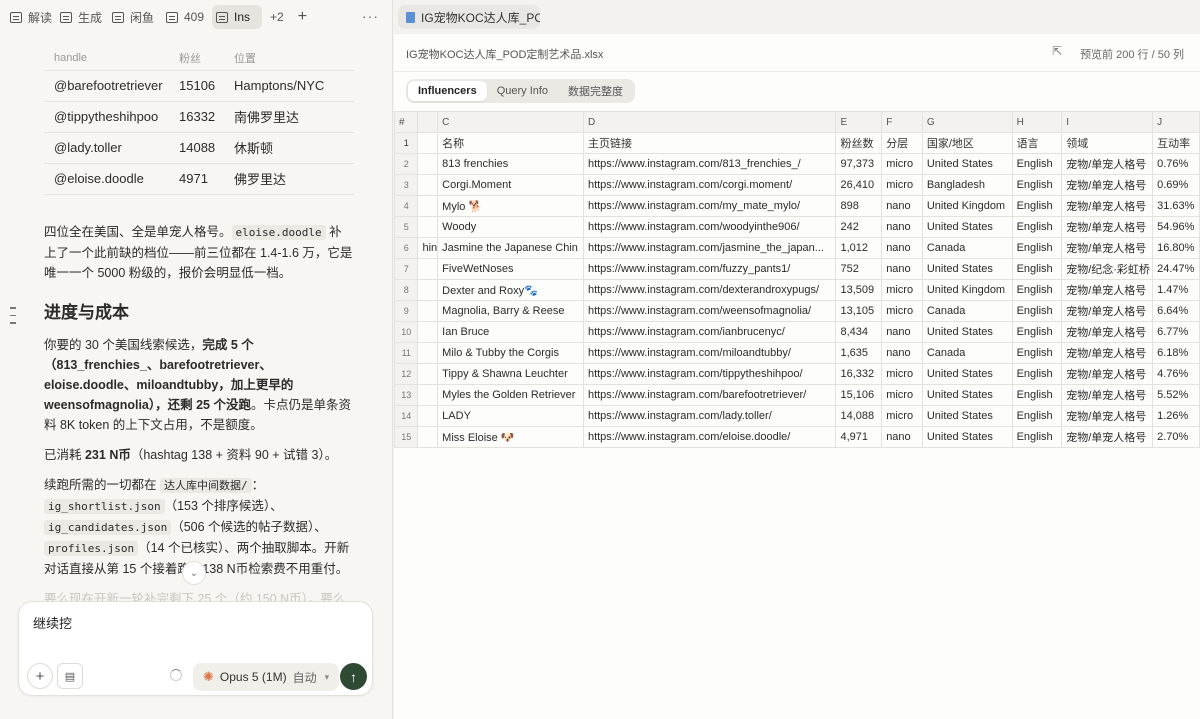 This screenshot has height=719, width=1200. I want to click on table-cell: 242, so click(859, 227).